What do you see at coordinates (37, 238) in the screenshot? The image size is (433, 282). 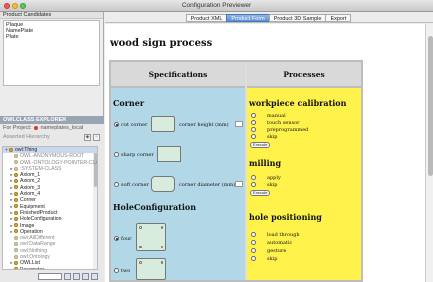 I see `tree-row-label: owl:AllDifferent` at bounding box center [37, 238].